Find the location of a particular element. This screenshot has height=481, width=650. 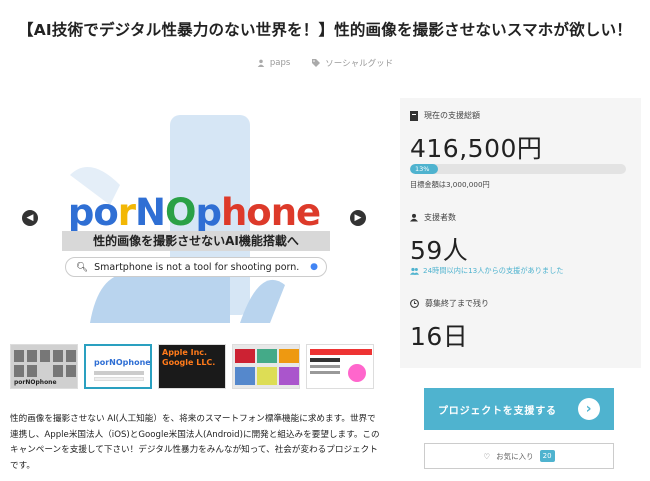

thumbnail-2: porNOphone is located at coordinates (118, 366).